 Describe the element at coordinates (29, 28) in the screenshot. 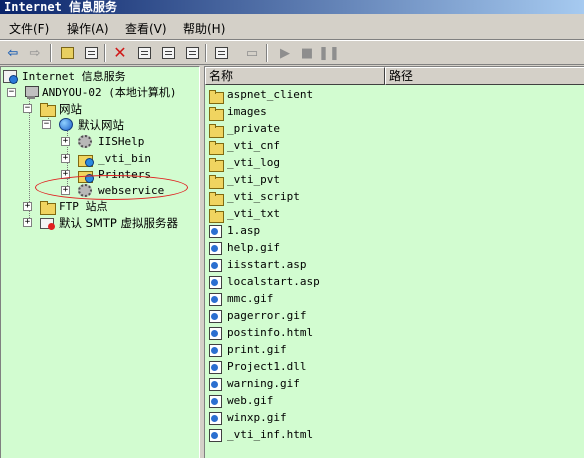

I see `menu-file: 文件(F)` at that location.